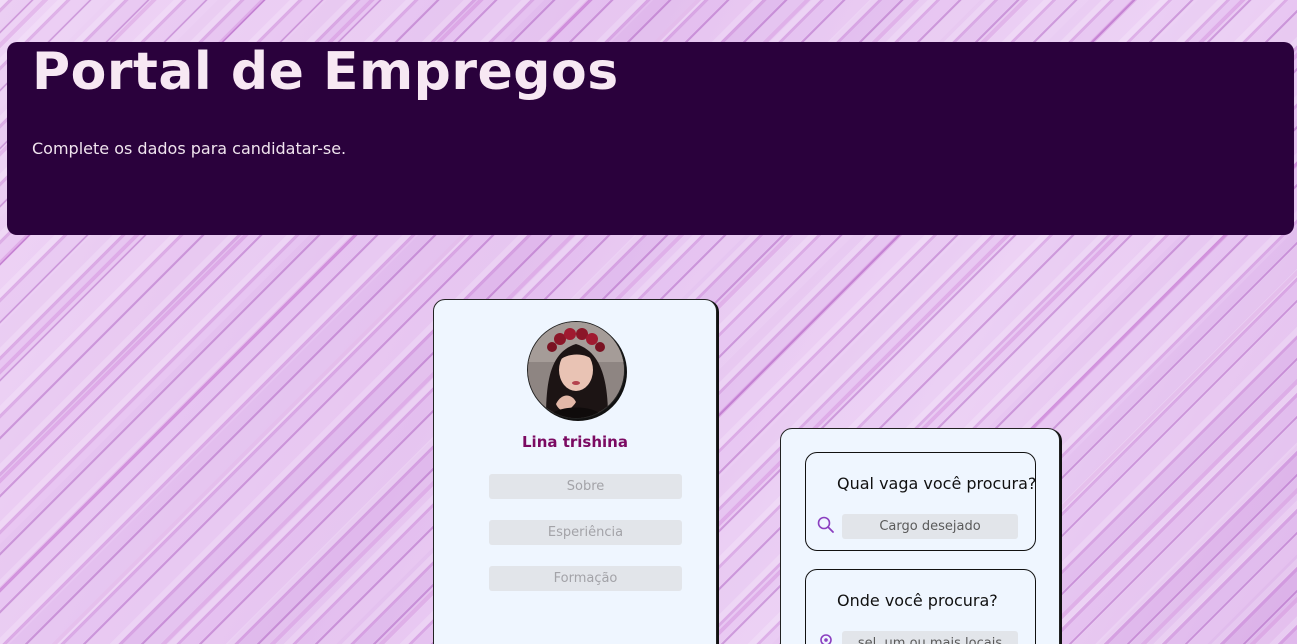 The image size is (1297, 644). Describe the element at coordinates (917, 600) in the screenshot. I see `location-question: Onde você procura?` at that location.